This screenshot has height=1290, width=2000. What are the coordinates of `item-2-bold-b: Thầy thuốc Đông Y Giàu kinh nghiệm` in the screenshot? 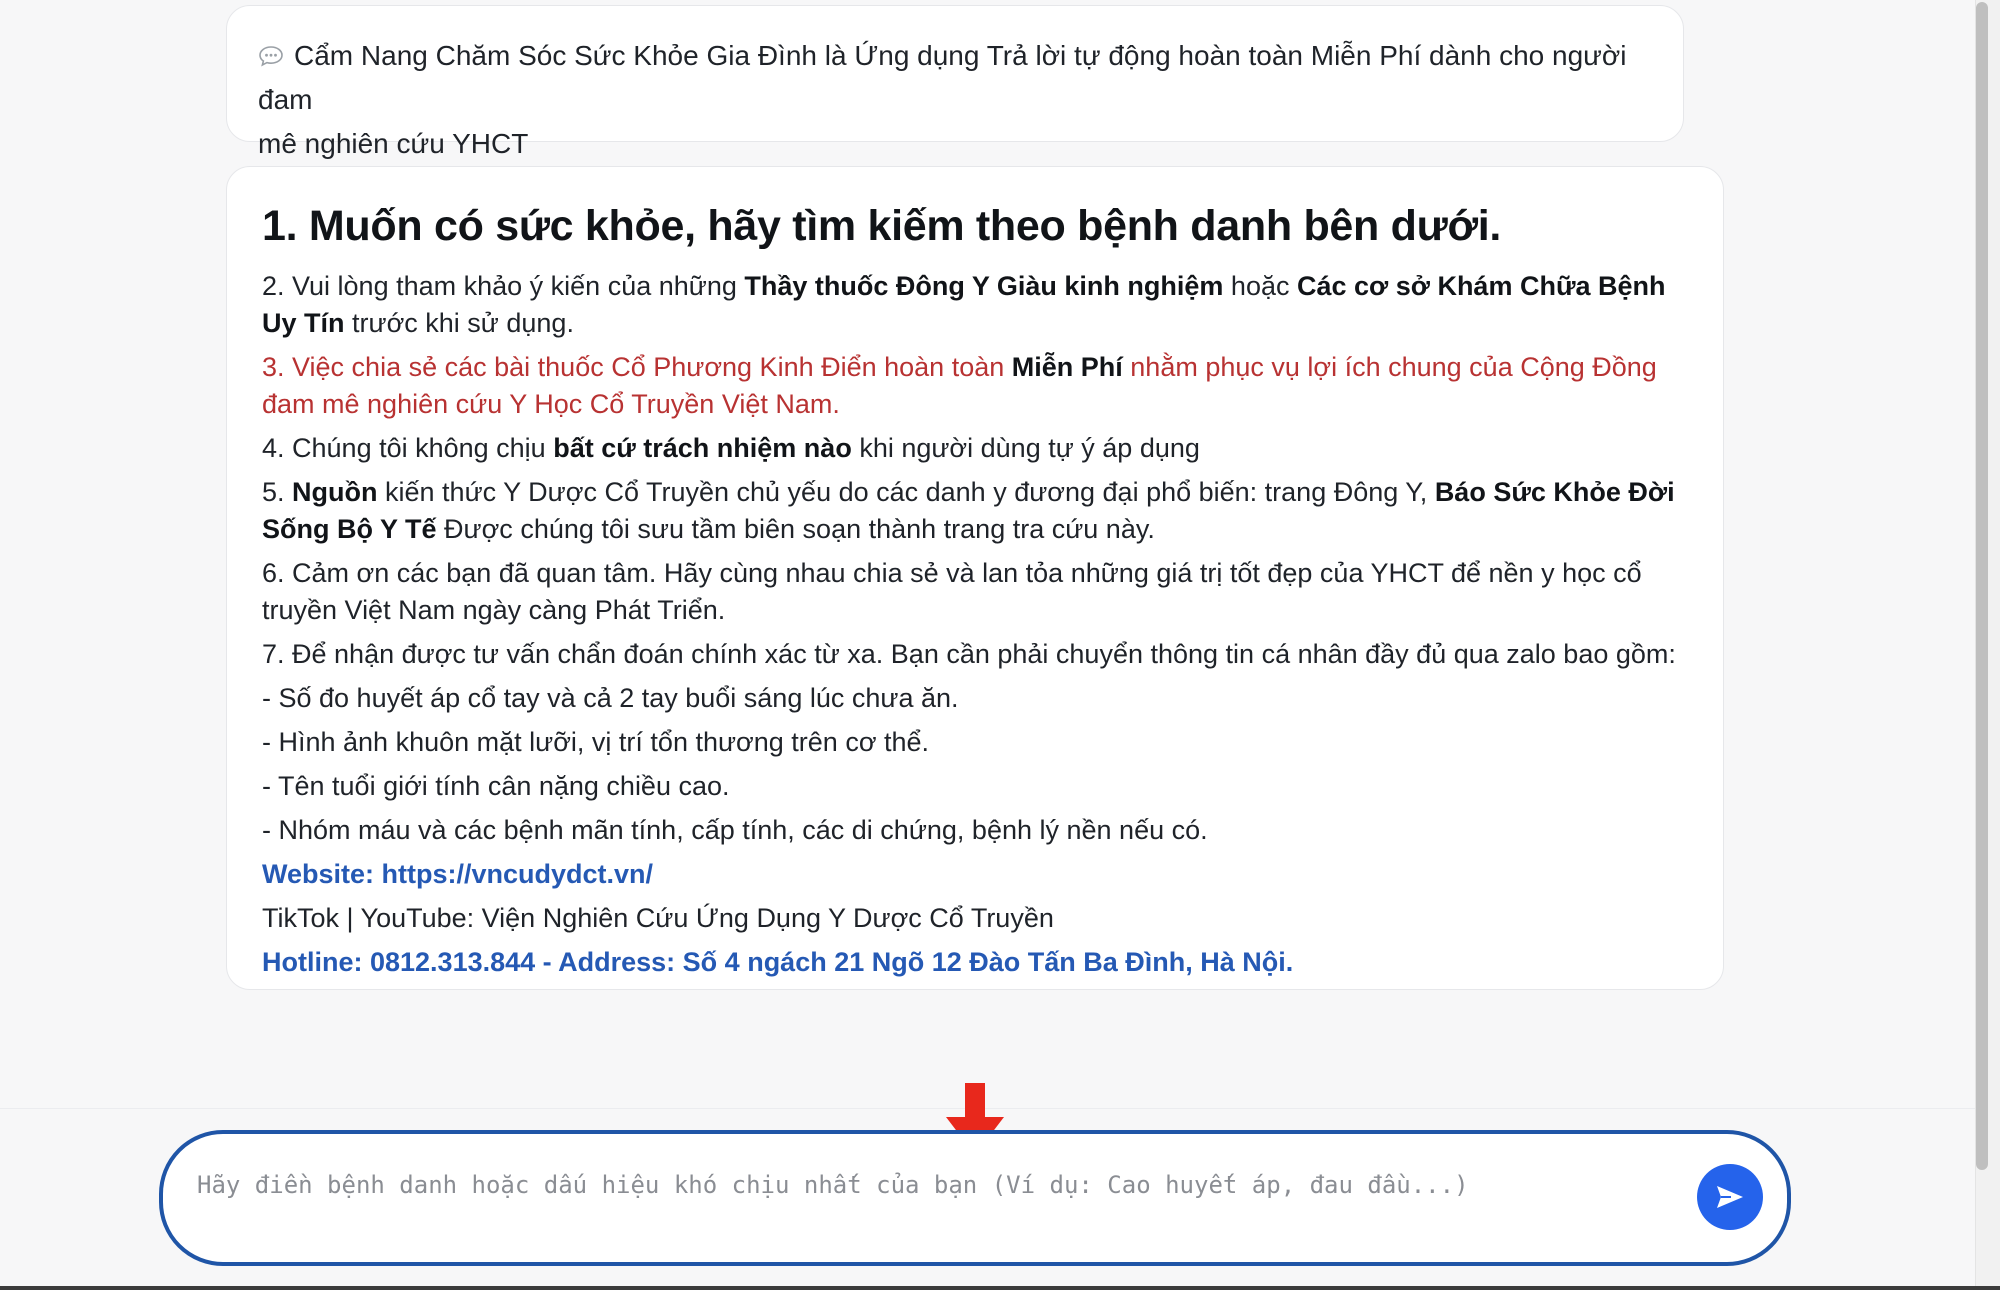 It's located at (984, 286).